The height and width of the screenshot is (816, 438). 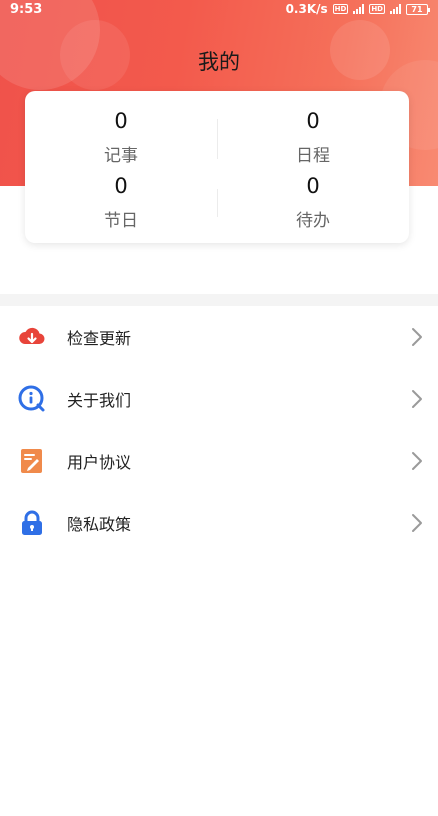 What do you see at coordinates (32, 336) in the screenshot?
I see `cloud-download-icon` at bounding box center [32, 336].